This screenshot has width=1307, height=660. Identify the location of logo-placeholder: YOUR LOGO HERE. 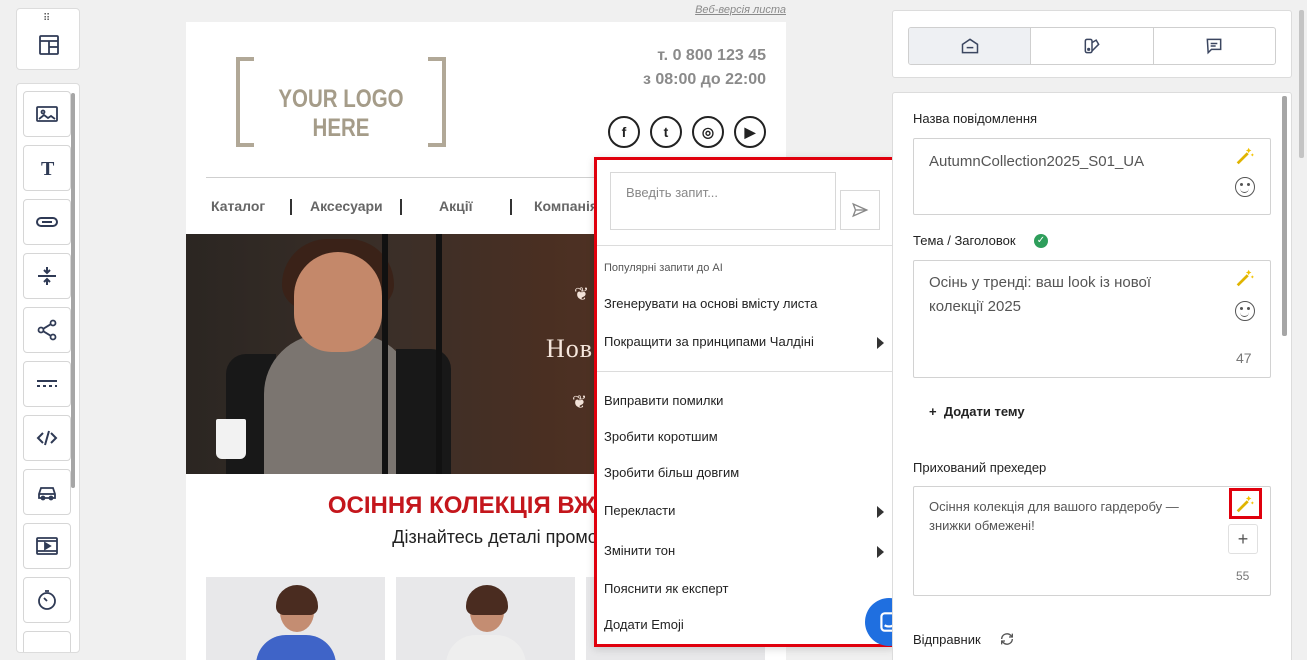
(341, 102).